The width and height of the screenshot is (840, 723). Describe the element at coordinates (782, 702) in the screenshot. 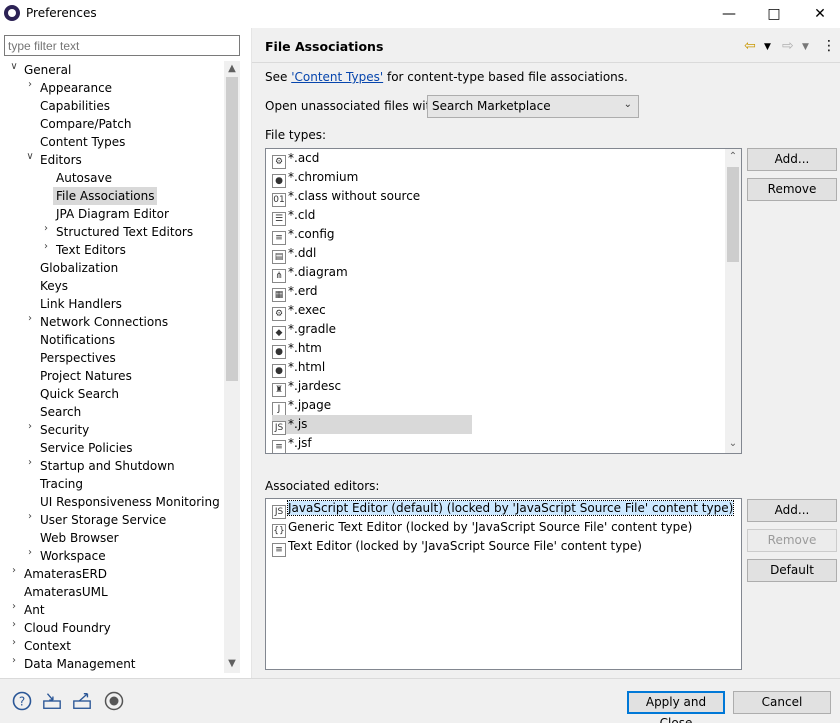

I see `cancel-button: Cancel` at that location.